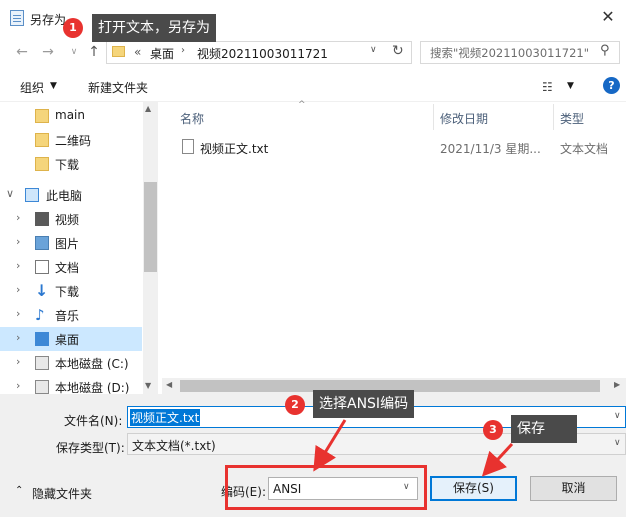 The width and height of the screenshot is (626, 517). What do you see at coordinates (137, 52) in the screenshot?
I see `address-overflow: «` at bounding box center [137, 52].